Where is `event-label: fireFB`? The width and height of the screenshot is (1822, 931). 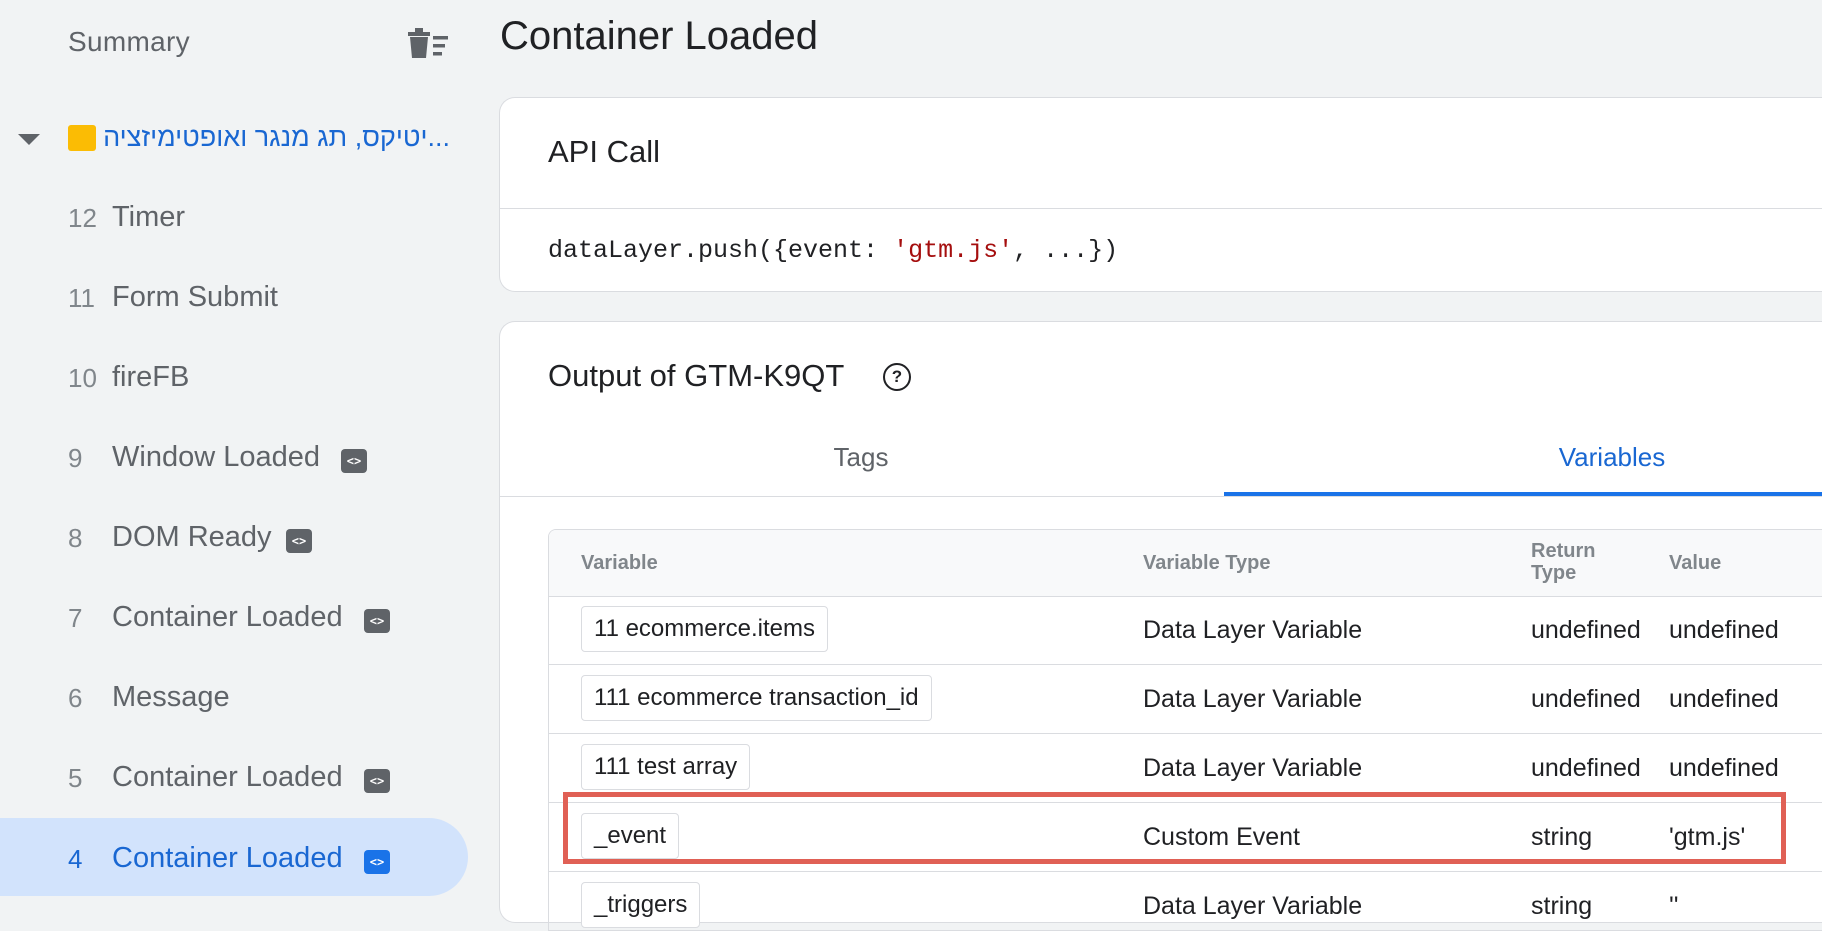 event-label: fireFB is located at coordinates (151, 377).